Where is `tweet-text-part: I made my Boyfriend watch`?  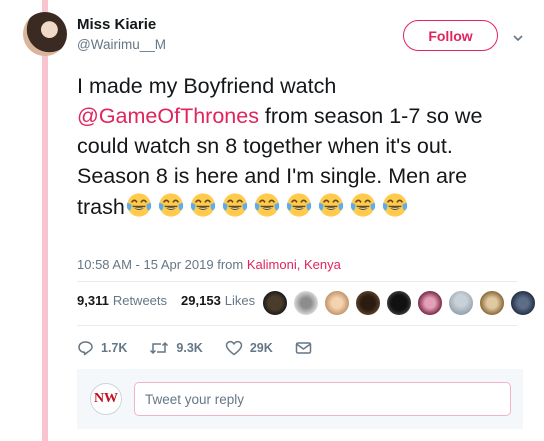 tweet-text-part: I made my Boyfriend watch is located at coordinates (207, 86).